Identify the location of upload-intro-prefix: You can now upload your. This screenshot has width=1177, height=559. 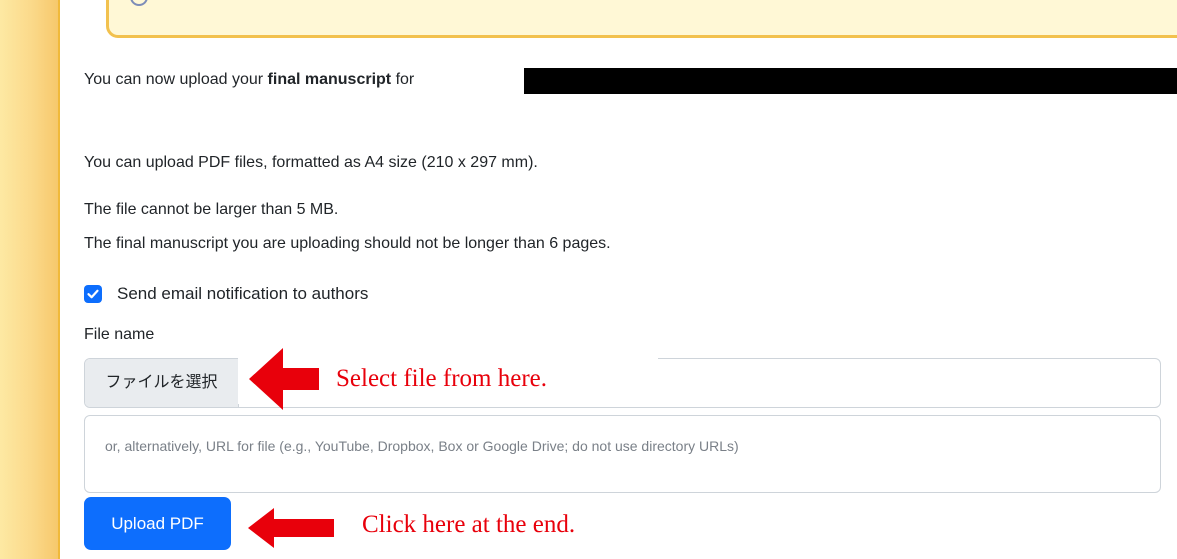
(176, 79).